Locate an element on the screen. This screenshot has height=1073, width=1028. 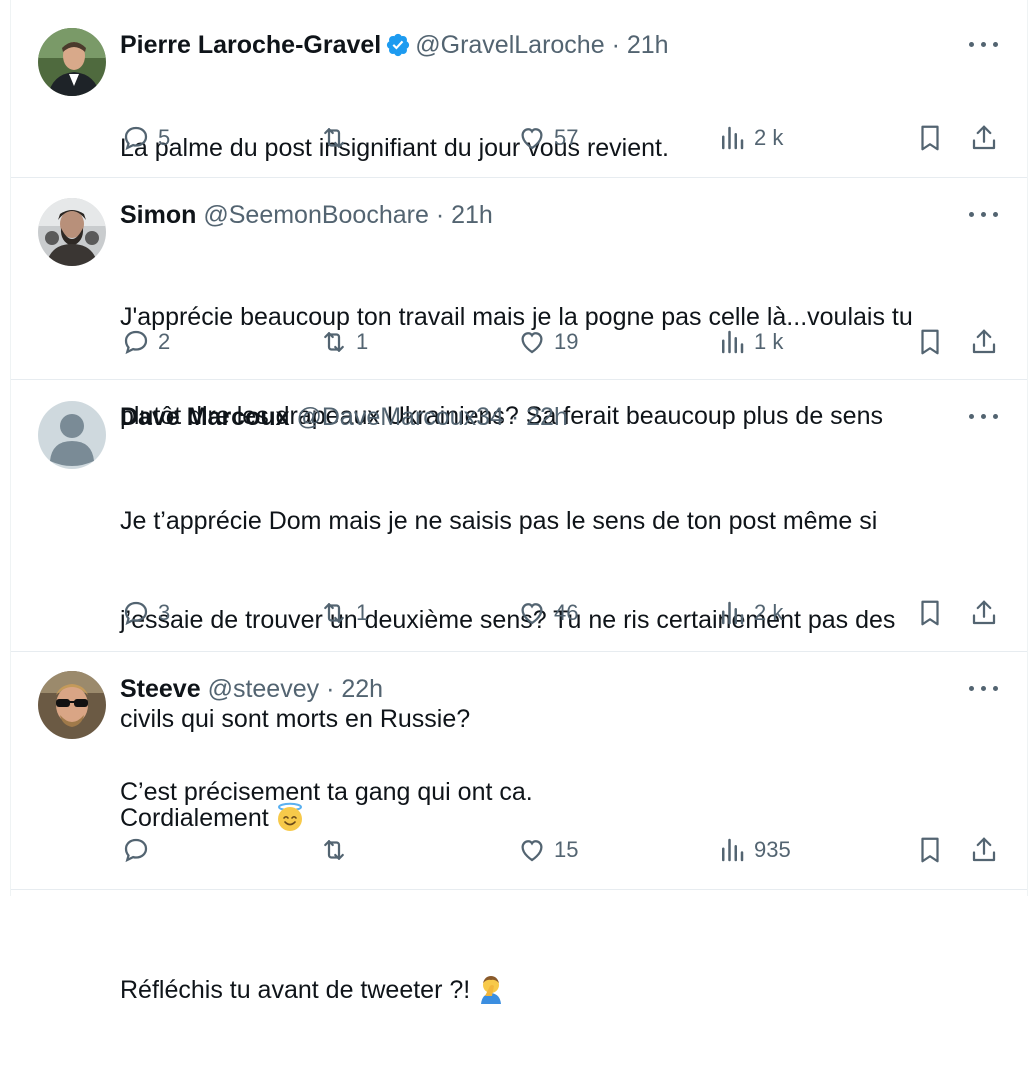
reply-button is located at coordinates (139, 850).